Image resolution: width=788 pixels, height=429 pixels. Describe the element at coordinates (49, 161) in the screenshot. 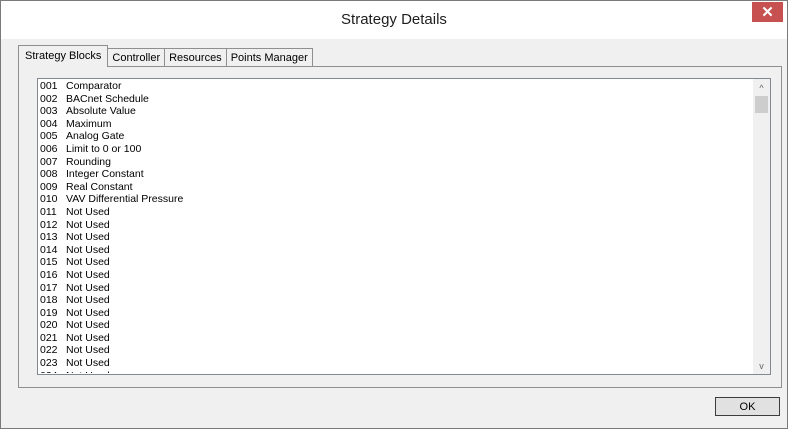

I see `block-number: 007` at that location.